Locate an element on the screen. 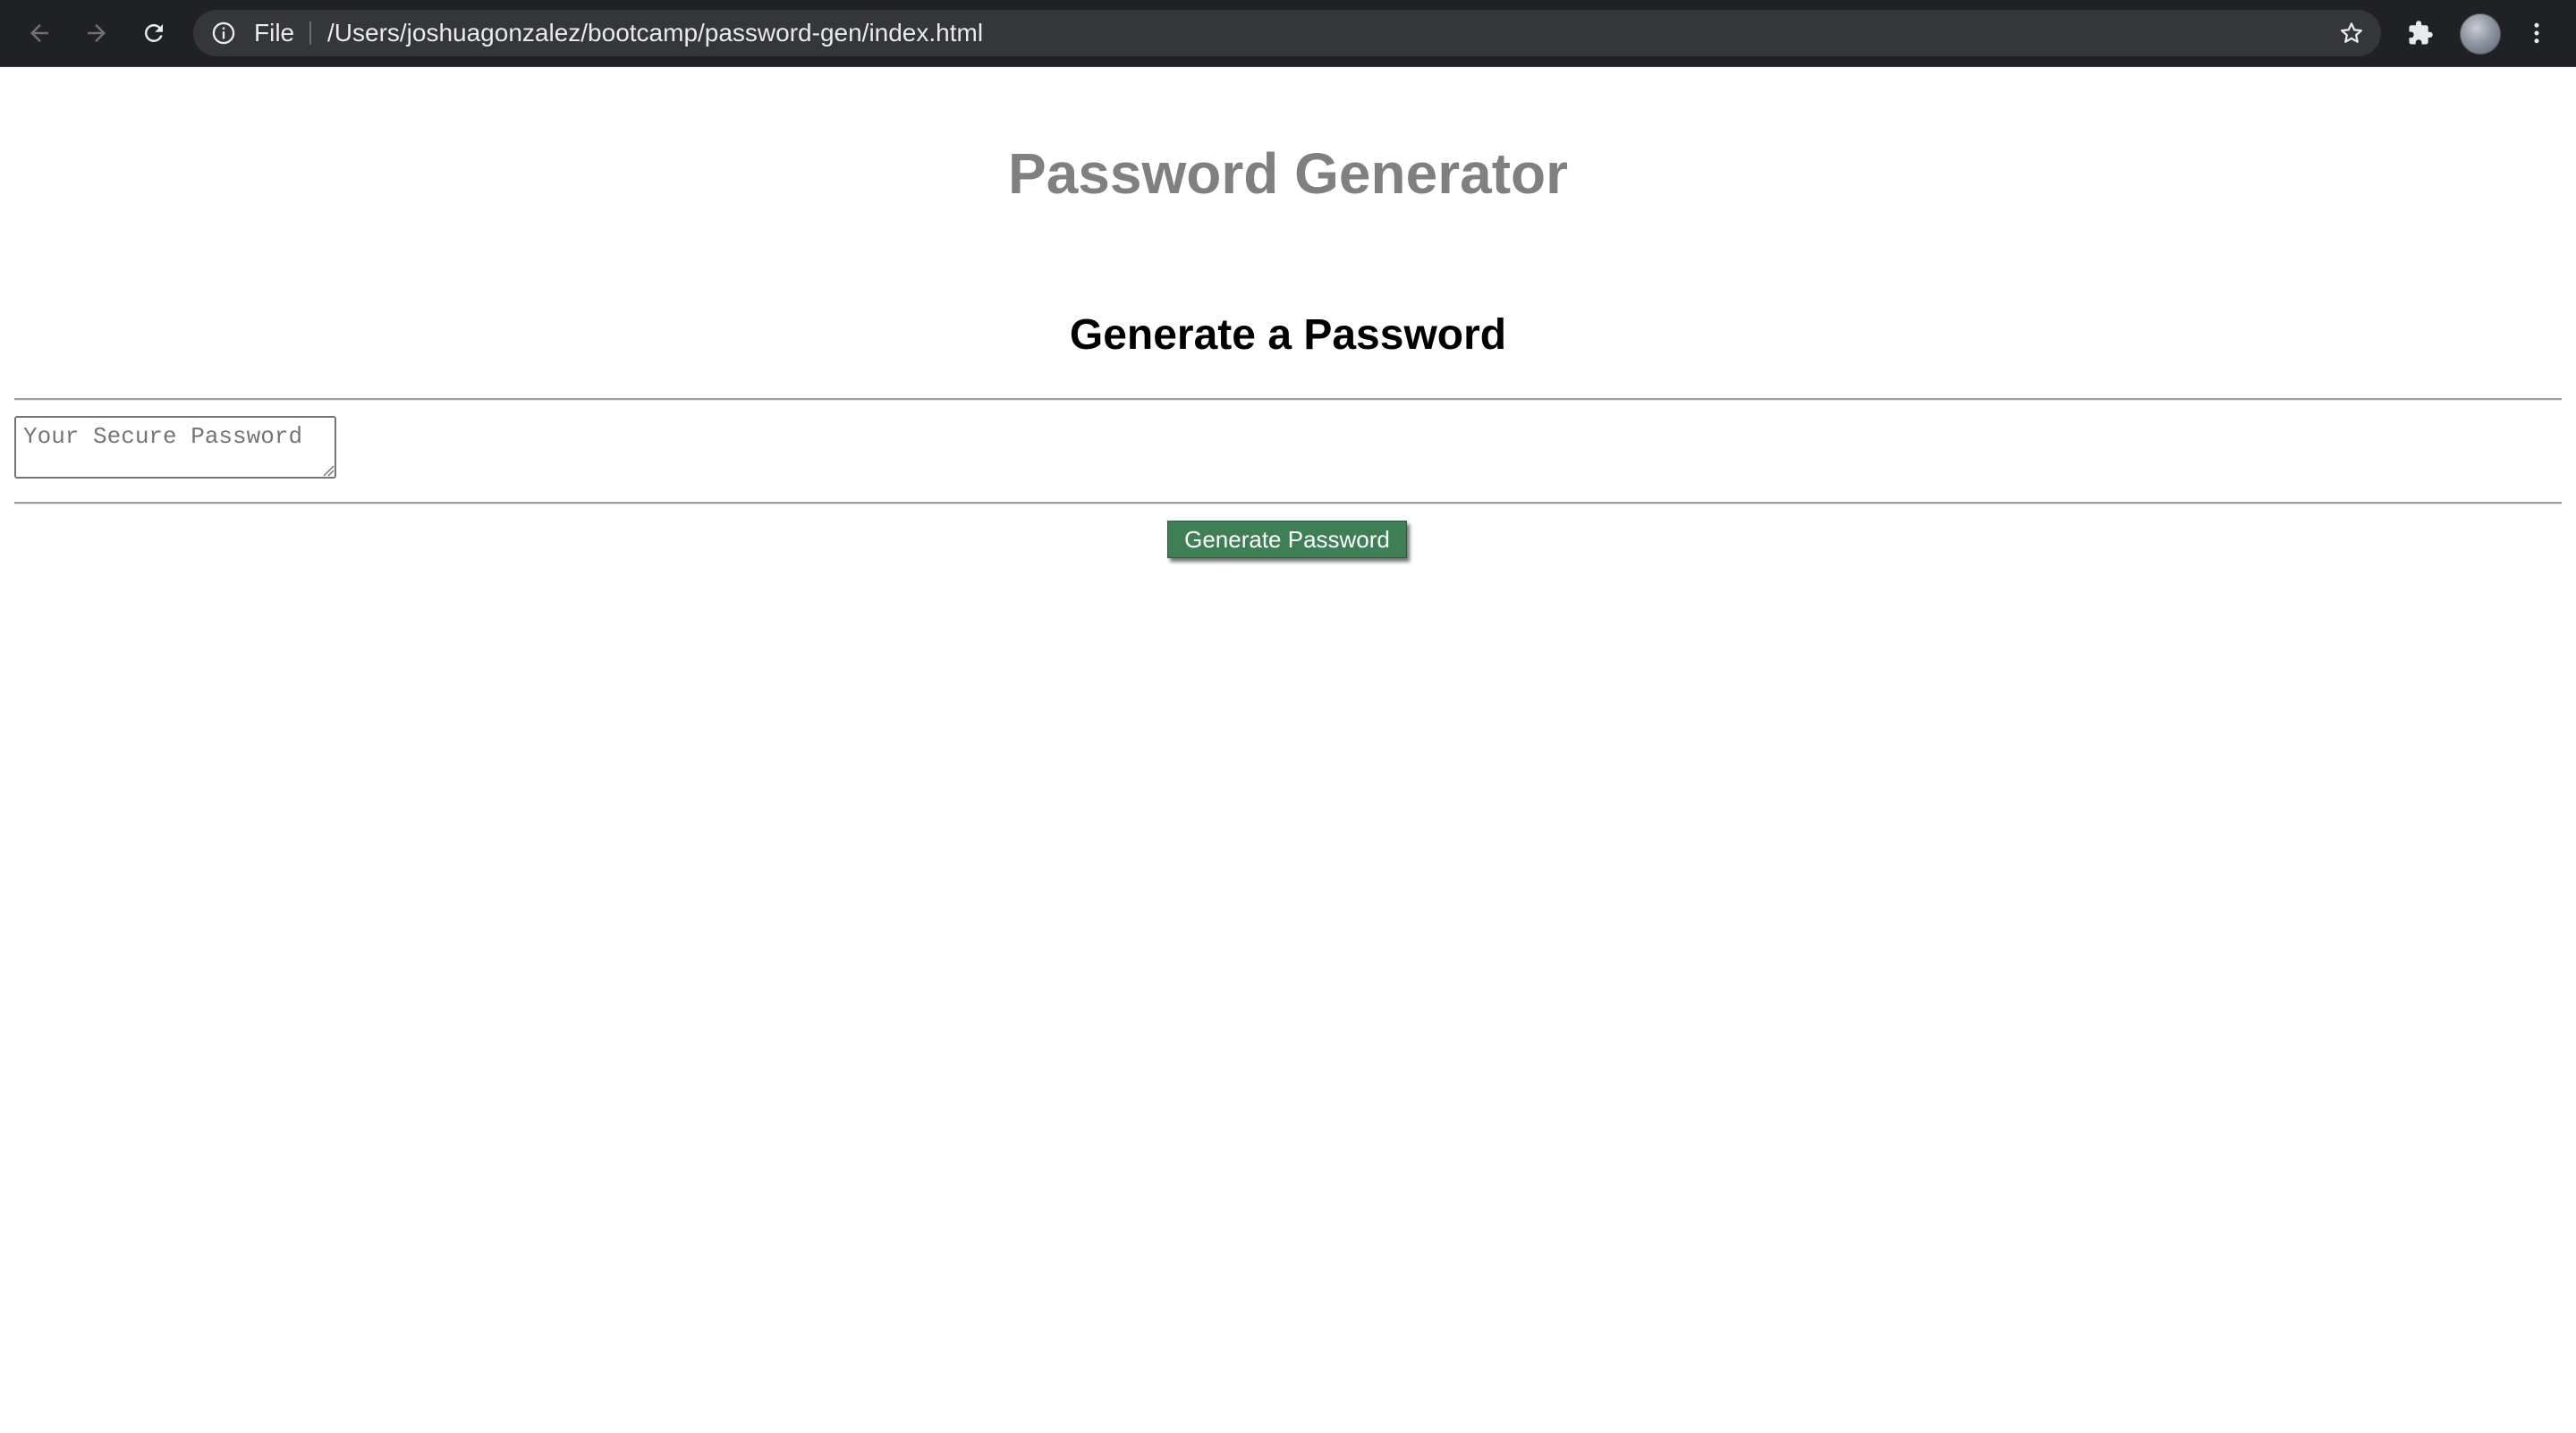 Image resolution: width=2576 pixels, height=1433 pixels. extensions-button is located at coordinates (2420, 33).